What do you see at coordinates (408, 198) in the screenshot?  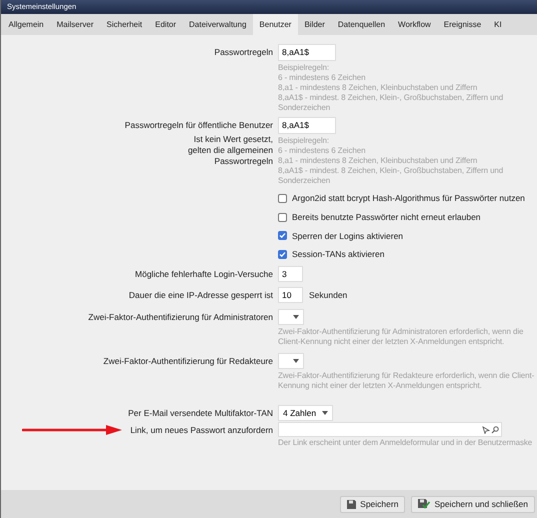 I see `checkbox-label: Argon2id statt bcrypt Hash-Algorithmus für Passwörter nutzen` at bounding box center [408, 198].